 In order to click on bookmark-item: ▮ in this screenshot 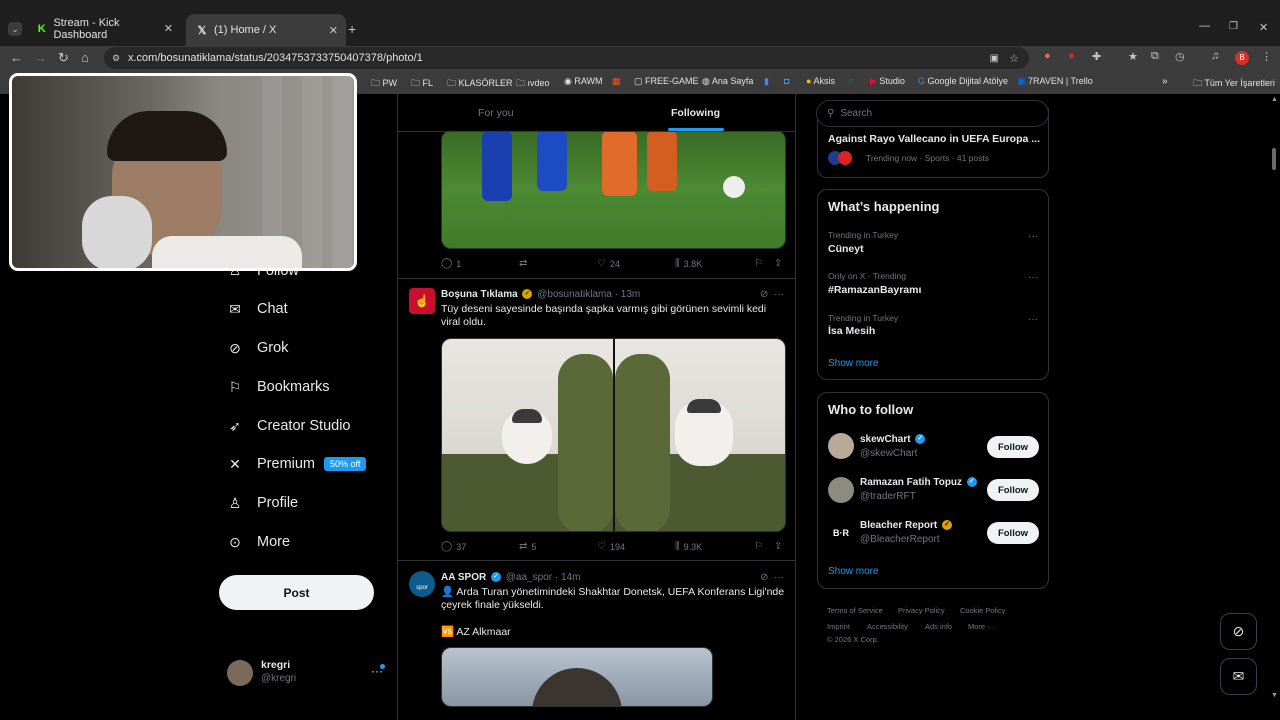, I will do `click(766, 81)`.